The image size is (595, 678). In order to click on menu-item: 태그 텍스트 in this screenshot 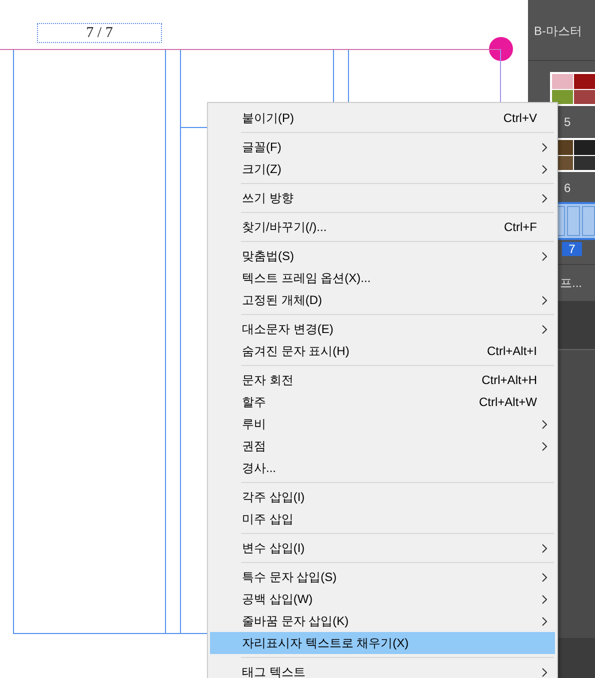, I will do `click(382, 669)`.